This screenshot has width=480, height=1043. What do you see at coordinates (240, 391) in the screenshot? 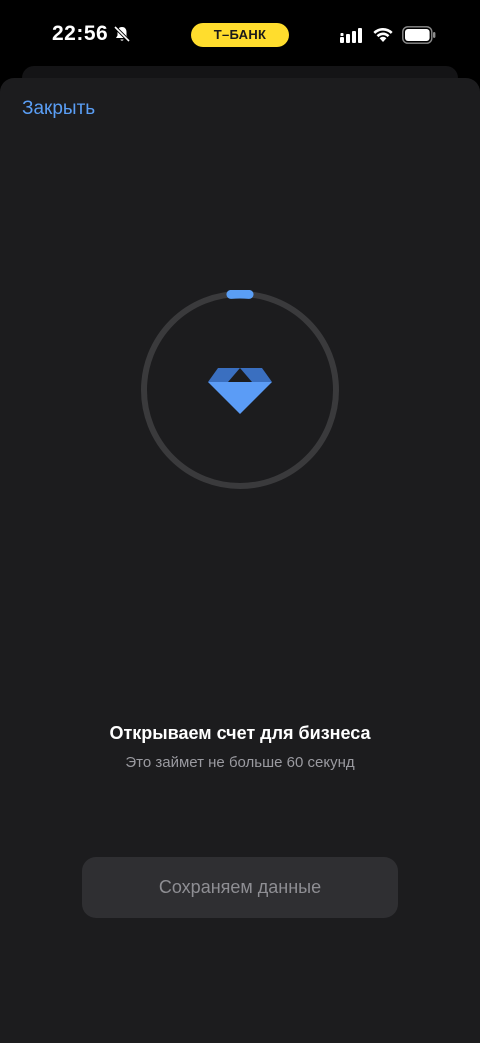
I see `diamond-icon` at bounding box center [240, 391].